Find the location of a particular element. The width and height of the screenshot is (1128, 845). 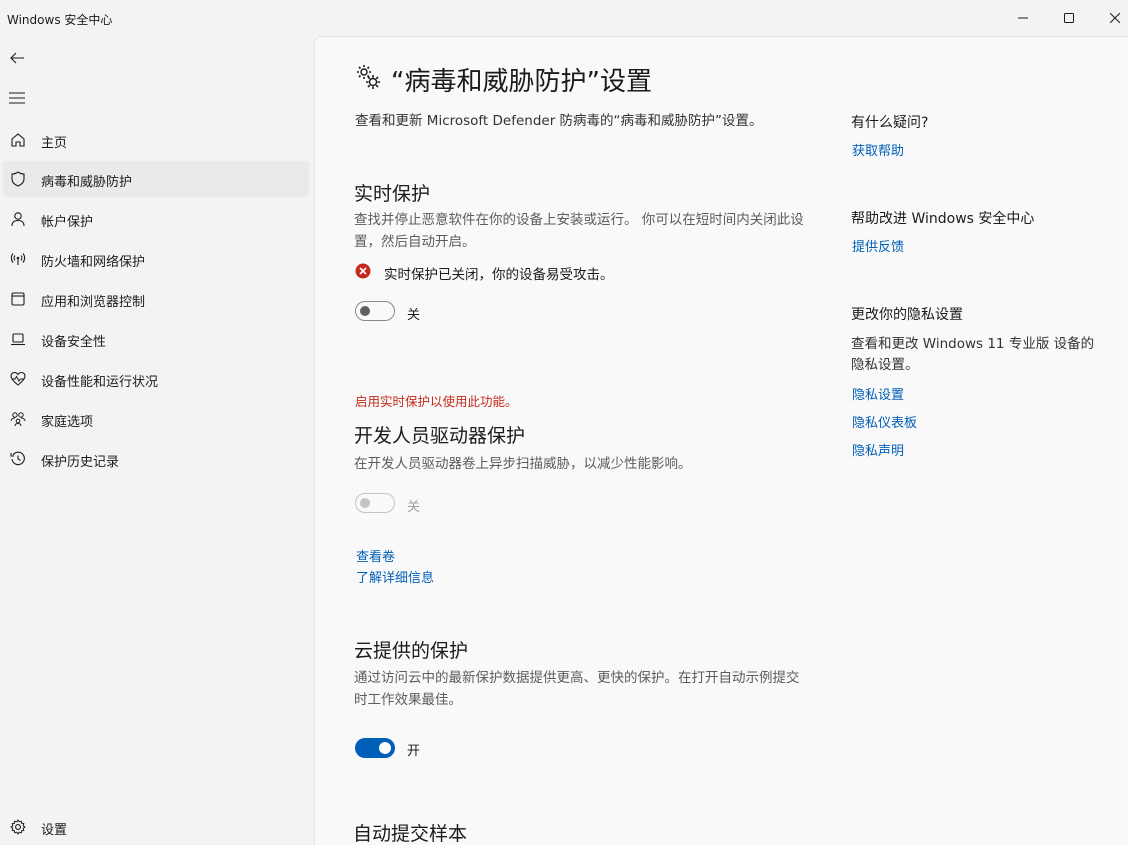

learn-more-link: 了解详细信息 is located at coordinates (395, 576).